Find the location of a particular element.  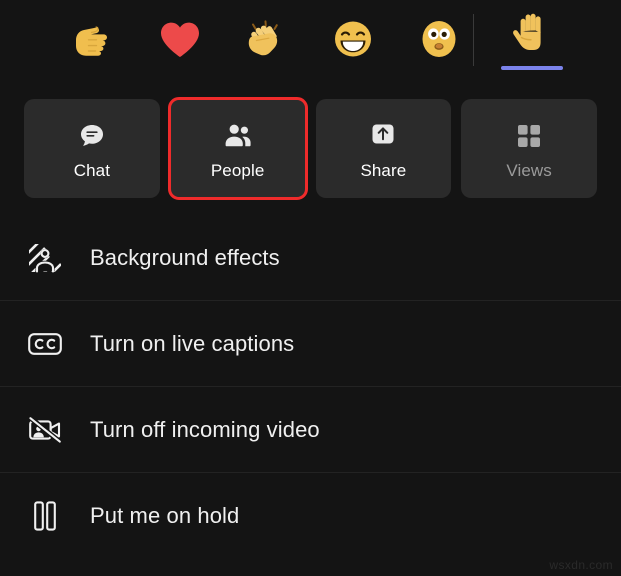

clap-icon is located at coordinates (266, 39).